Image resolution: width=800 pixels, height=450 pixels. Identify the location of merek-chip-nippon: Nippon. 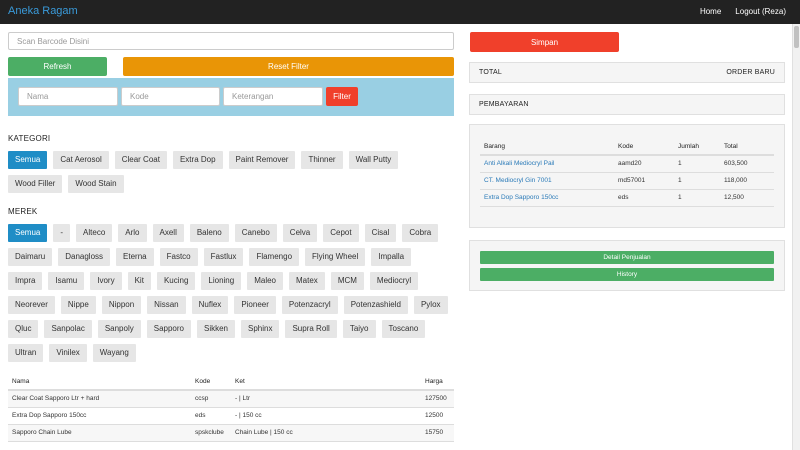
(121, 305).